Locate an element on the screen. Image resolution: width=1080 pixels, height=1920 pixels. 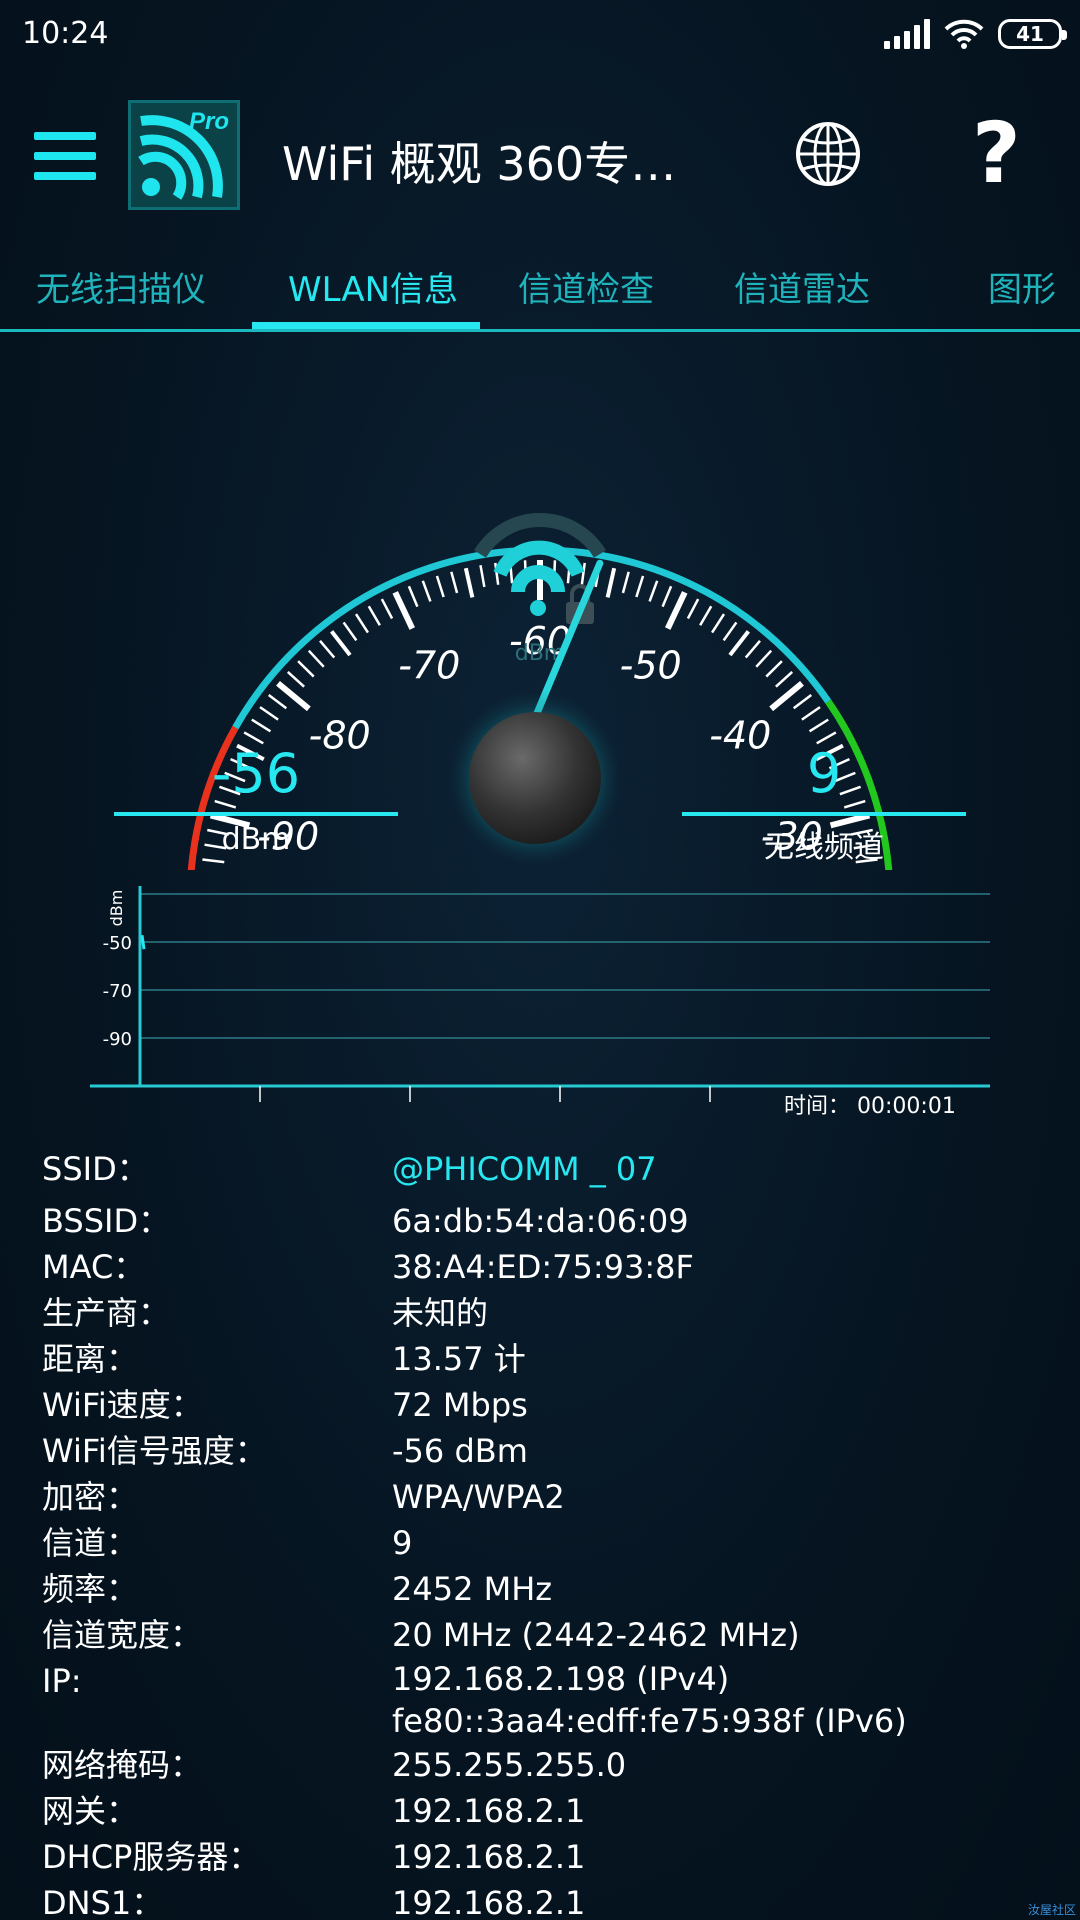
signal-value: -56 is located at coordinates (256, 773).